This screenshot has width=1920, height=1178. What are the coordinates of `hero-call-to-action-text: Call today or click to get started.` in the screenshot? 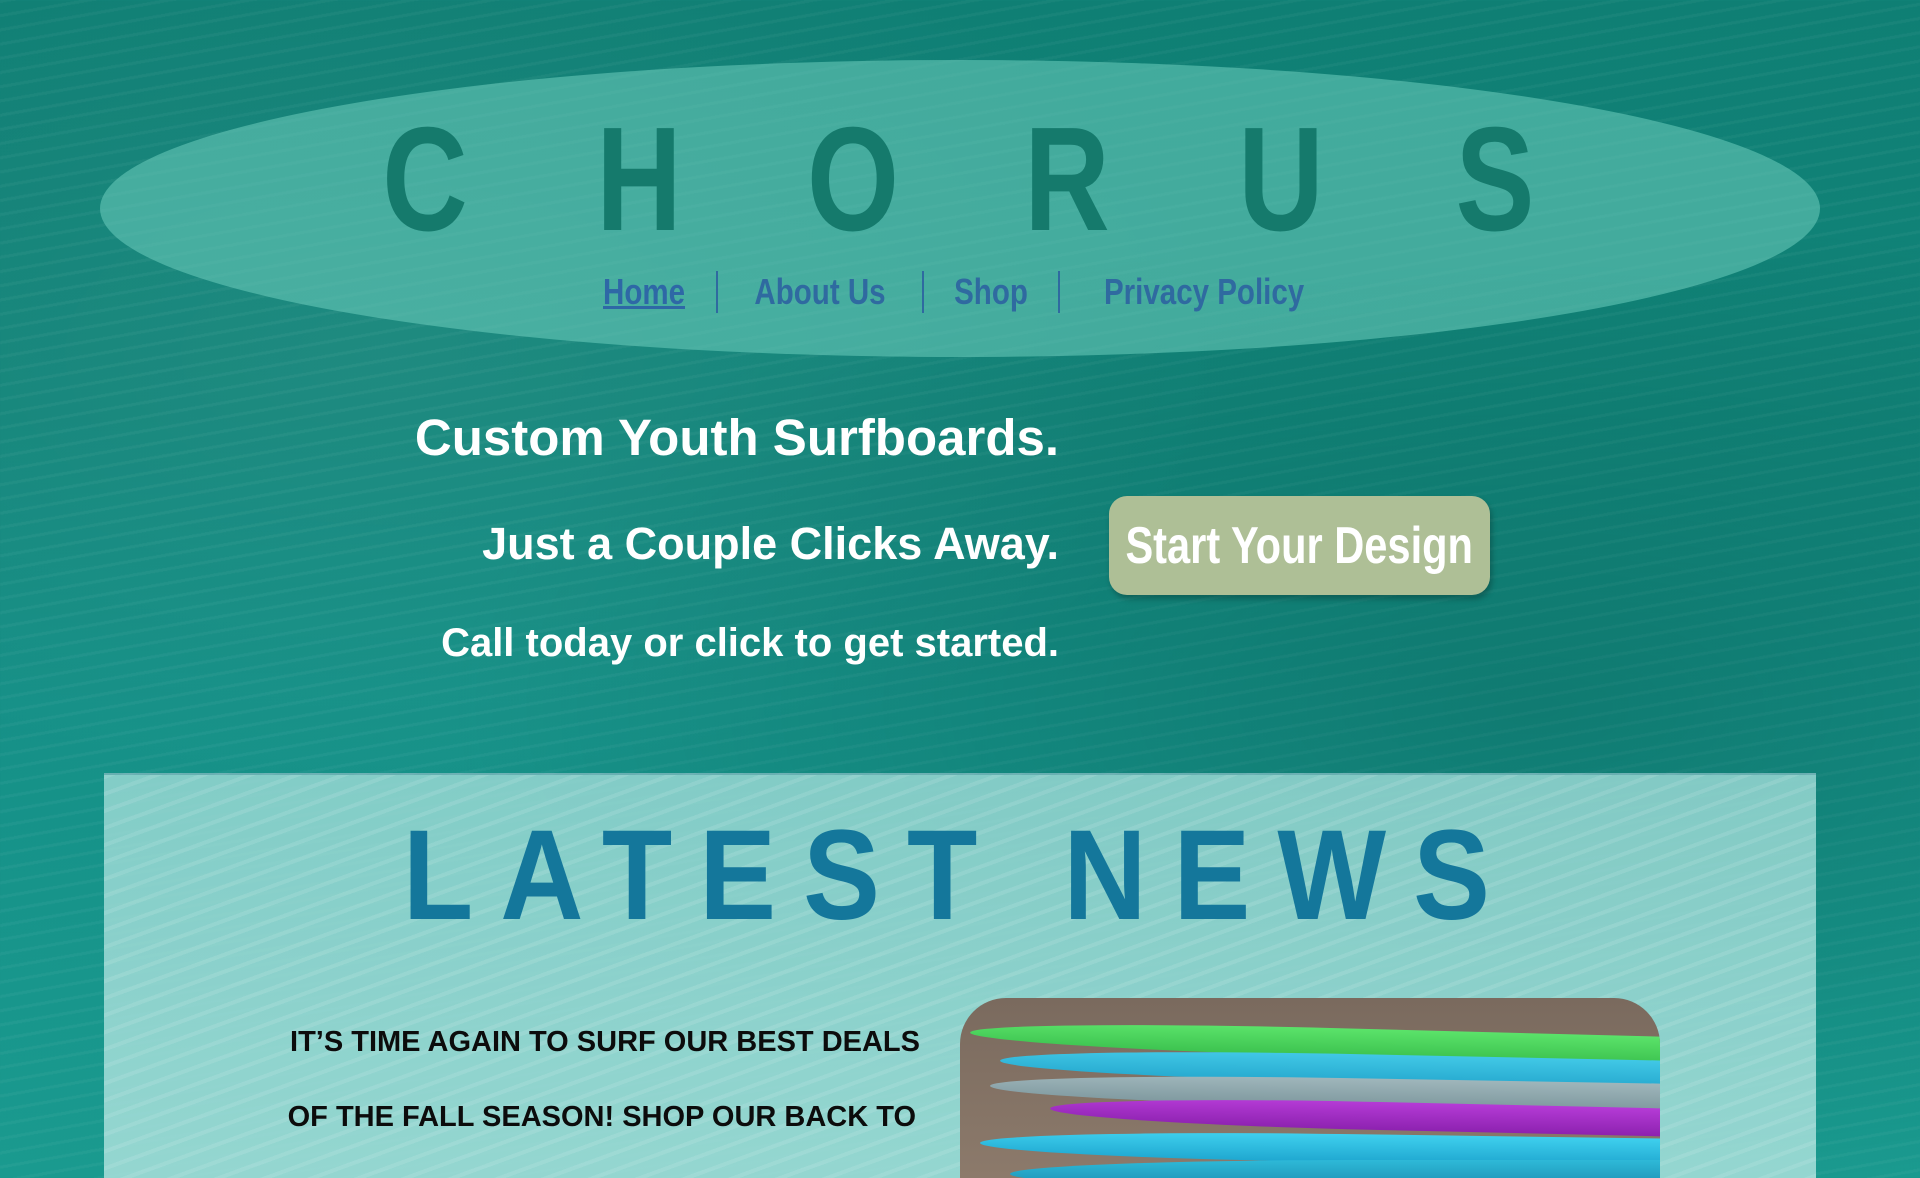 It's located at (750, 643).